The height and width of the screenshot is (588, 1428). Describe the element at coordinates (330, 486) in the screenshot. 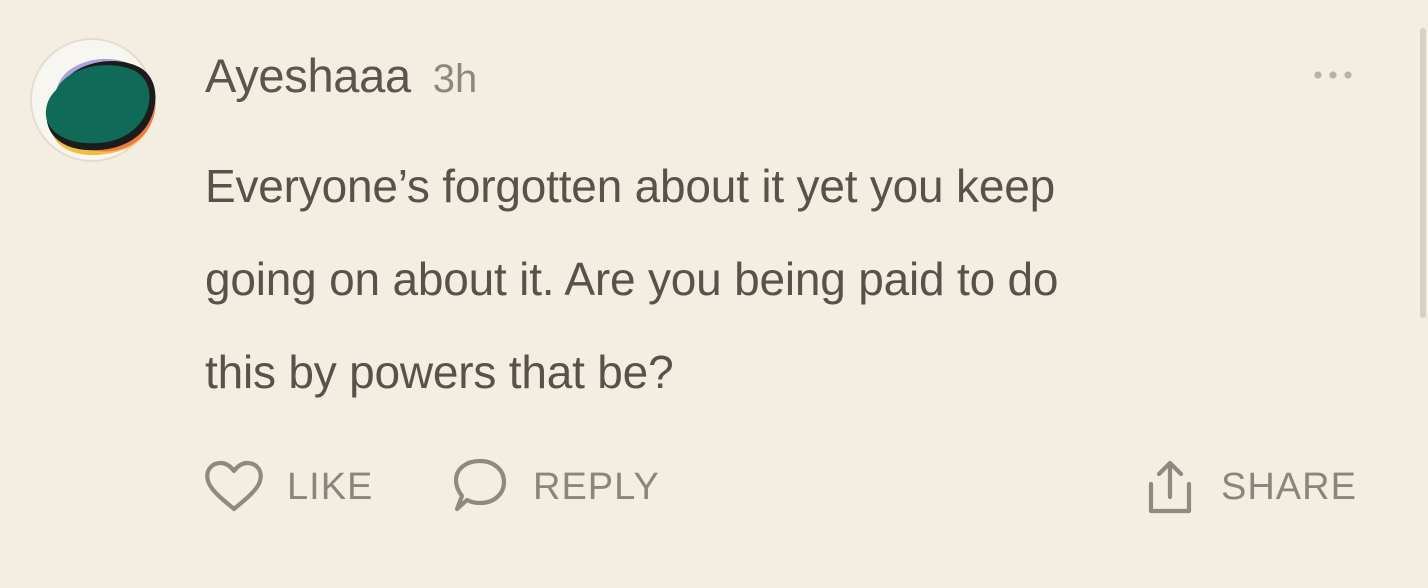

I see `like-label: LIKE` at that location.